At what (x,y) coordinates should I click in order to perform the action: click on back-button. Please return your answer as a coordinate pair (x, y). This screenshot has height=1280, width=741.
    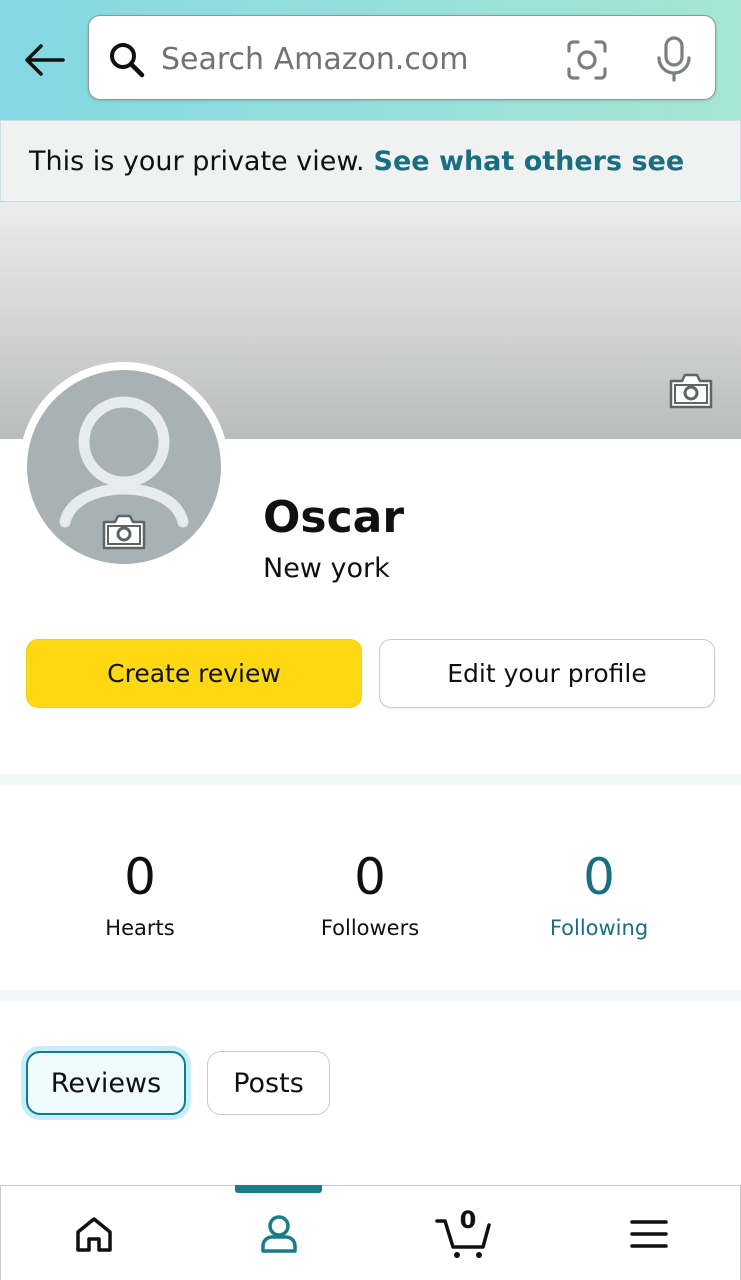
    Looking at the image, I should click on (44, 60).